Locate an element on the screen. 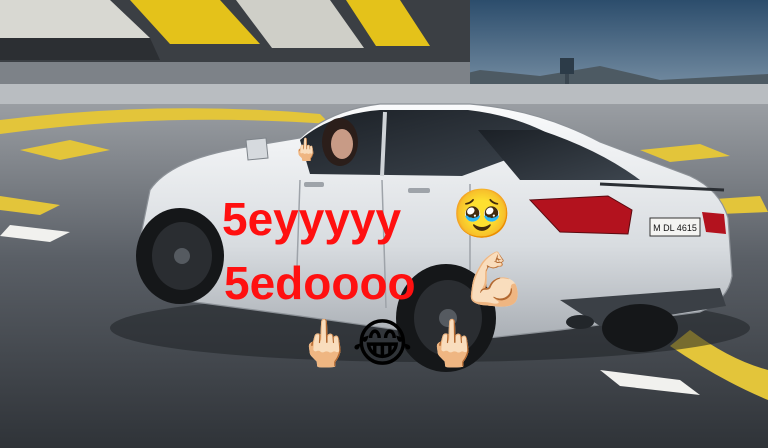 Image resolution: width=768 pixels, height=448 pixels. flexed-biceps-icon: 💪🏻 is located at coordinates (494, 280).